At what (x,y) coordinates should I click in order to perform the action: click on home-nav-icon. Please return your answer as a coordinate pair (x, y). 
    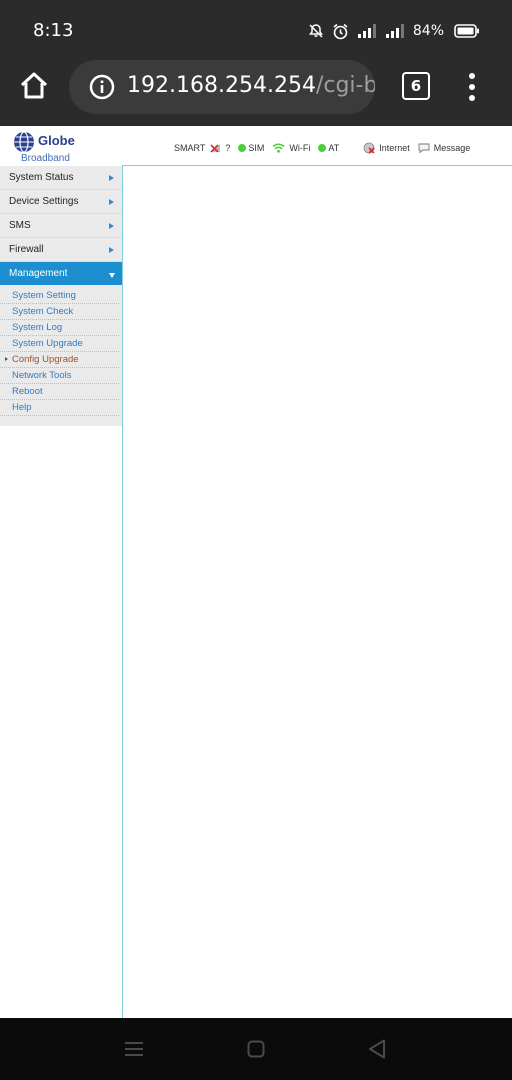
    Looking at the image, I should click on (256, 1049).